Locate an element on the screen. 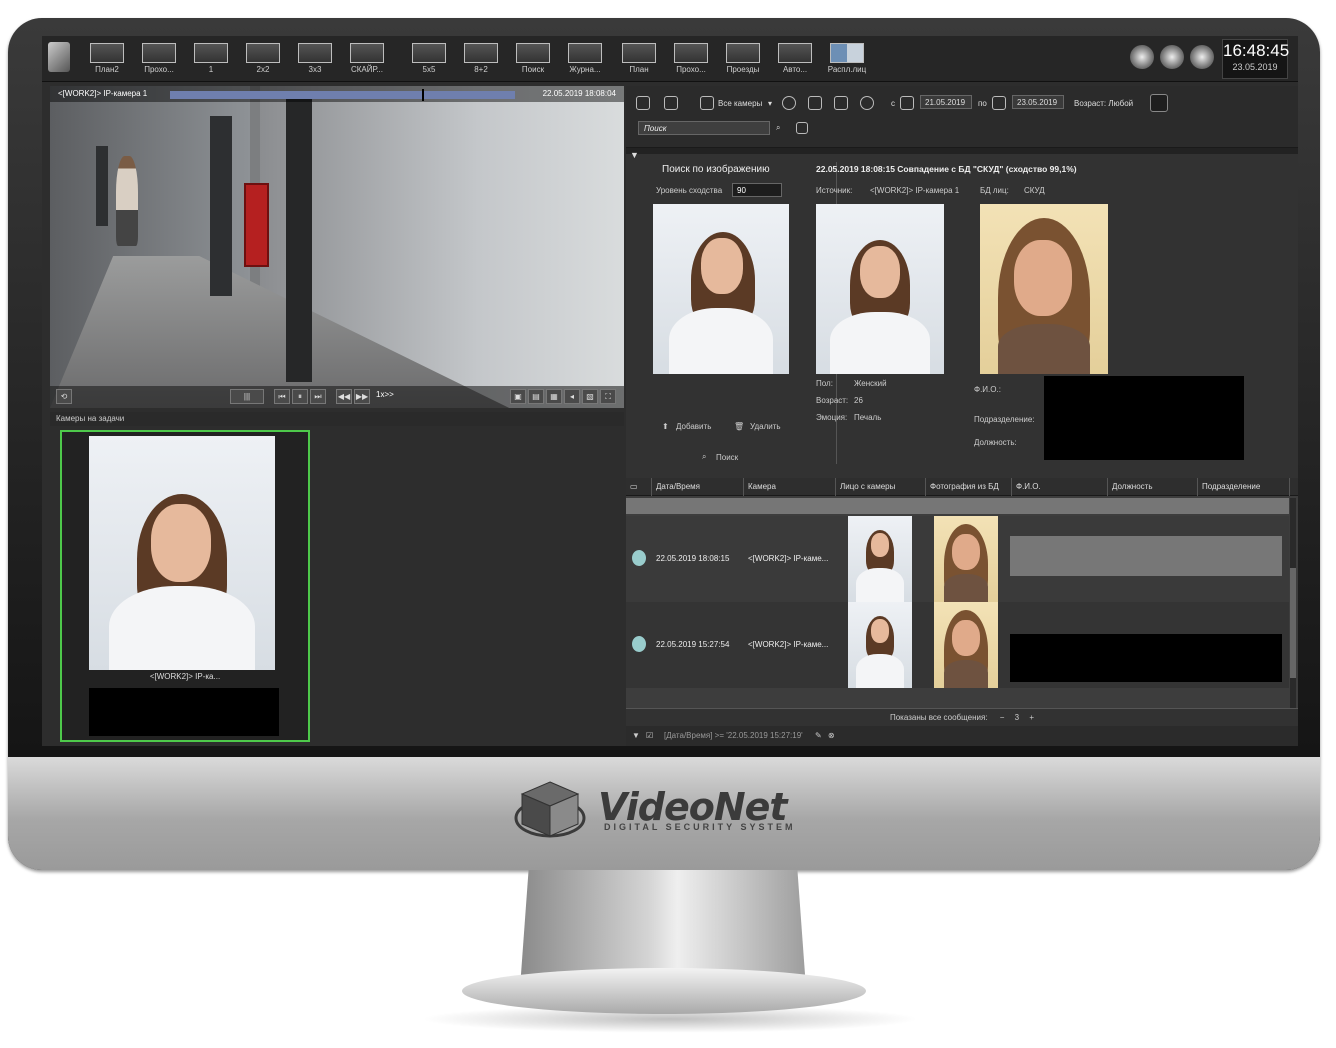 This screenshot has width=1336, height=1048. prev-icon: ⏮ is located at coordinates (282, 396).